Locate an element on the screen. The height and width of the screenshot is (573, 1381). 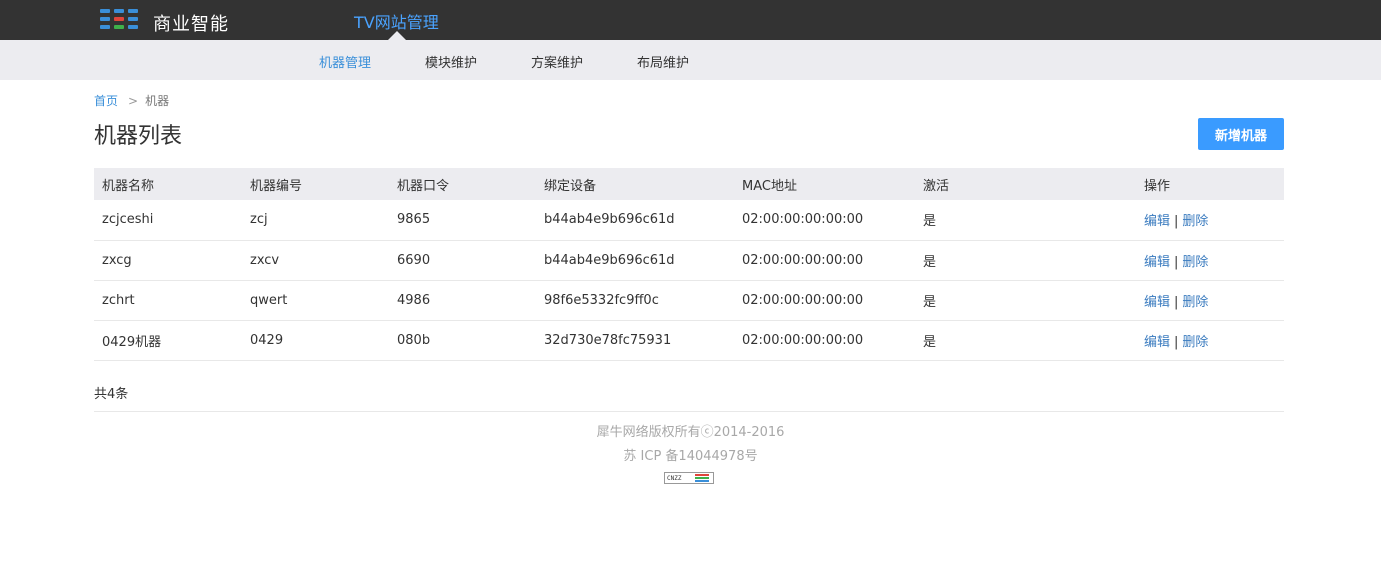
cell-device: 32d730e78fc75931 is located at coordinates (635, 340).